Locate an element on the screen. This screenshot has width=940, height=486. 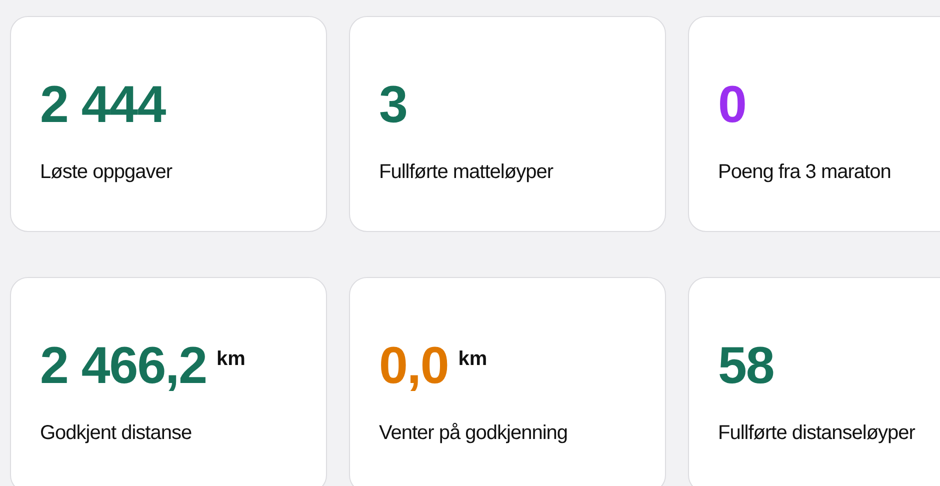
stat-label: Løste oppgaver is located at coordinates (107, 172).